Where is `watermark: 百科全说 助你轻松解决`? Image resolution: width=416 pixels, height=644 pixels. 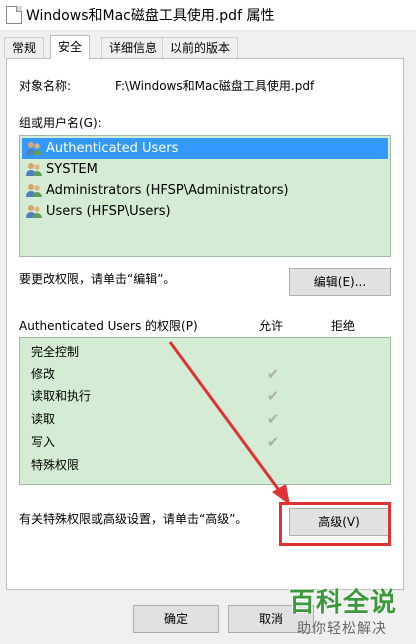
watermark: 百科全说 助你轻松解决 is located at coordinates (352, 613).